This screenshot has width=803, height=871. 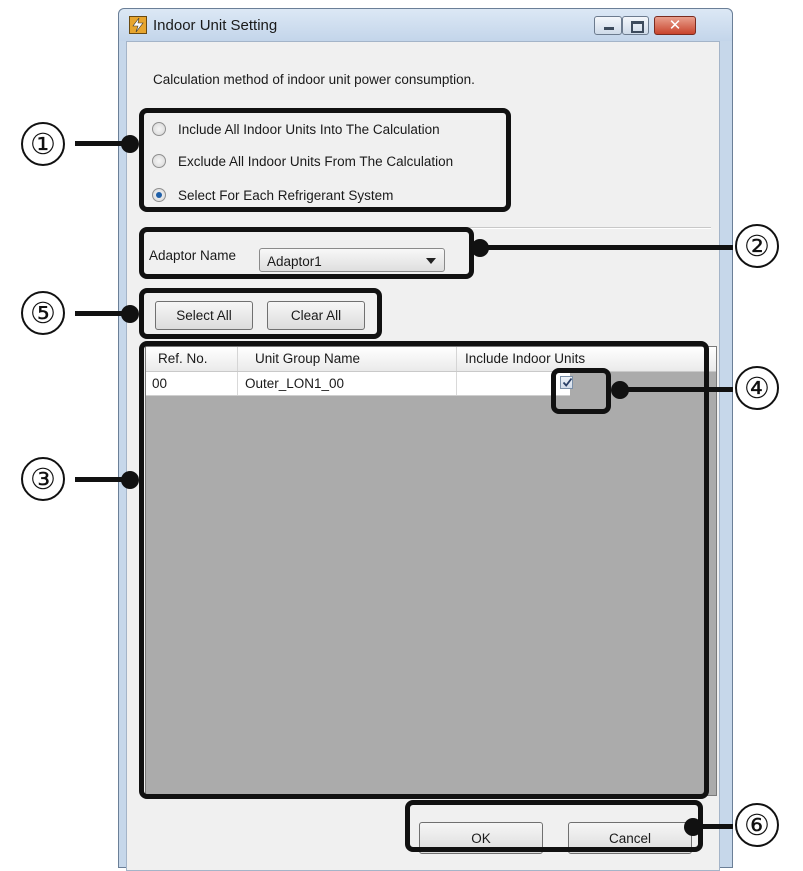 I want to click on maximize-icon, so click(x=637, y=27).